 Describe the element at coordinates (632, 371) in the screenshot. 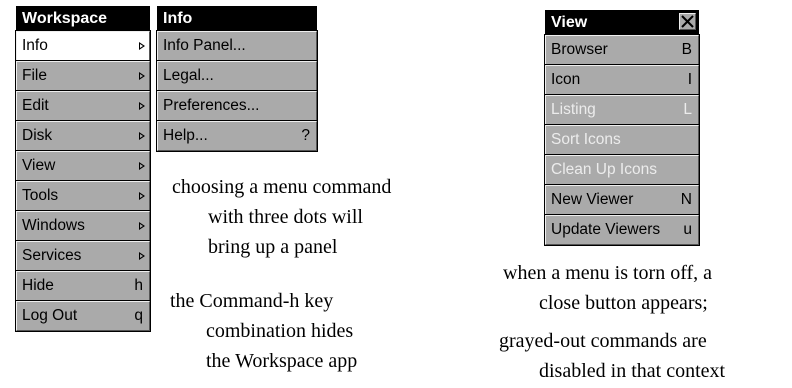

I see `caption-line: disabled in that context` at that location.